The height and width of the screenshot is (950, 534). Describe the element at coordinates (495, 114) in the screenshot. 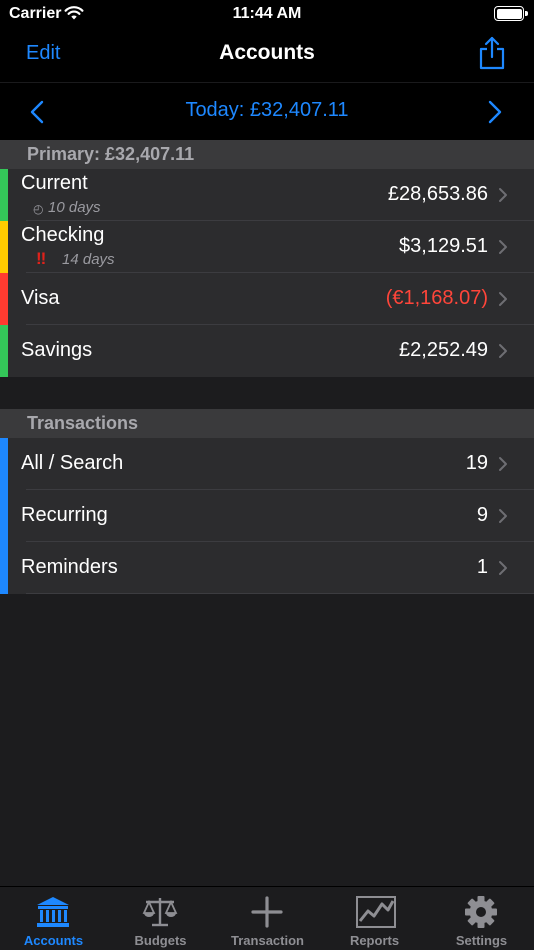

I see `next-date-button` at that location.